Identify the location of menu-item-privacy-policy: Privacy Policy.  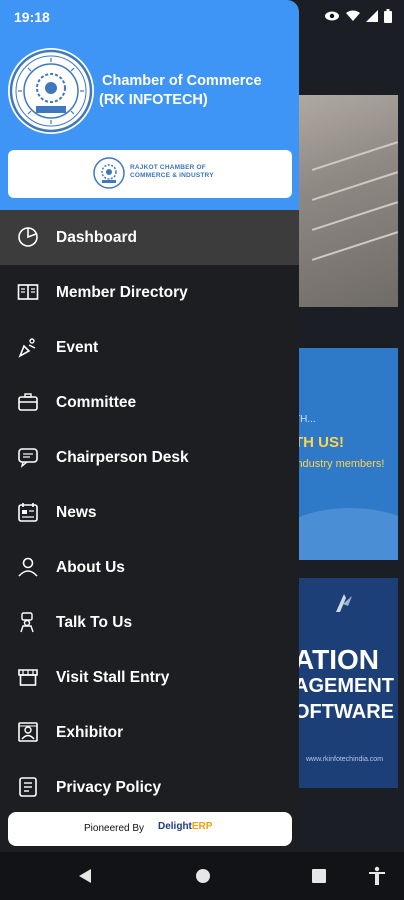
(149, 787).